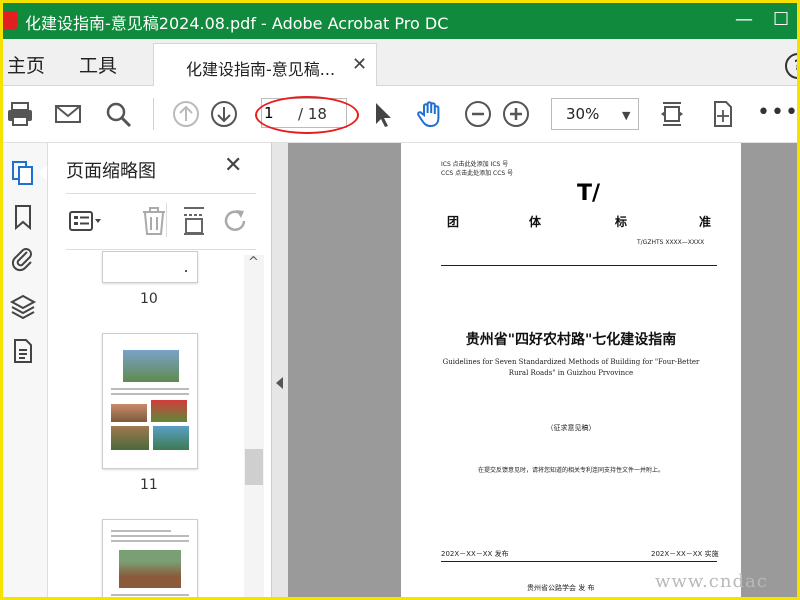 This screenshot has height=600, width=800. What do you see at coordinates (516, 114) in the screenshot?
I see `zoom-in-icon` at bounding box center [516, 114].